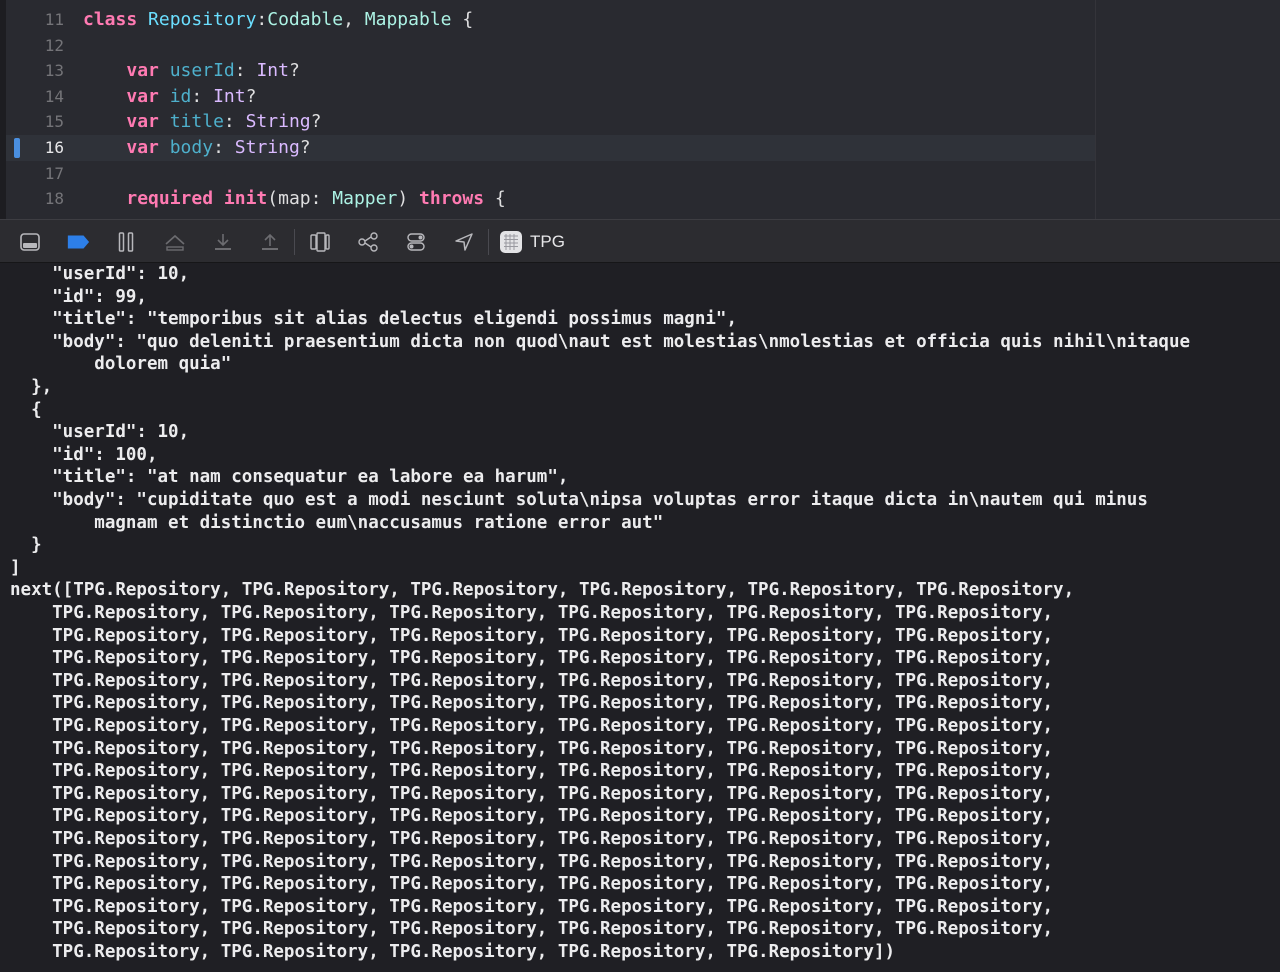 Image resolution: width=1280 pixels, height=972 pixels. I want to click on code-line: 14 var id: Int?, so click(550, 97).